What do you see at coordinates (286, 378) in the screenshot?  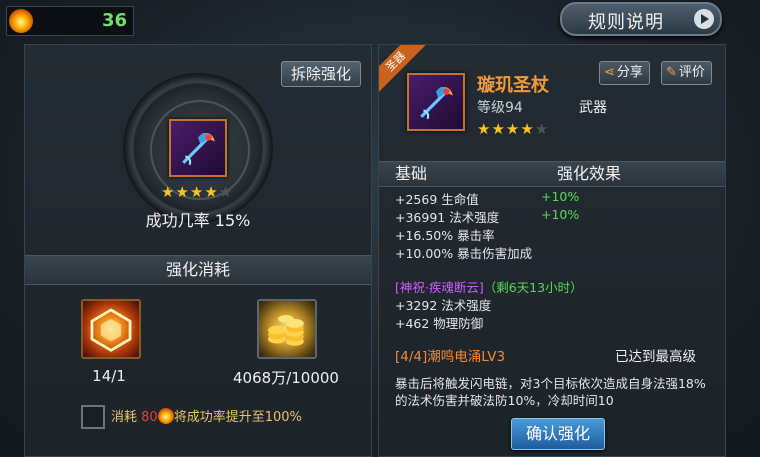 I see `gold-count: 4068万/10000` at bounding box center [286, 378].